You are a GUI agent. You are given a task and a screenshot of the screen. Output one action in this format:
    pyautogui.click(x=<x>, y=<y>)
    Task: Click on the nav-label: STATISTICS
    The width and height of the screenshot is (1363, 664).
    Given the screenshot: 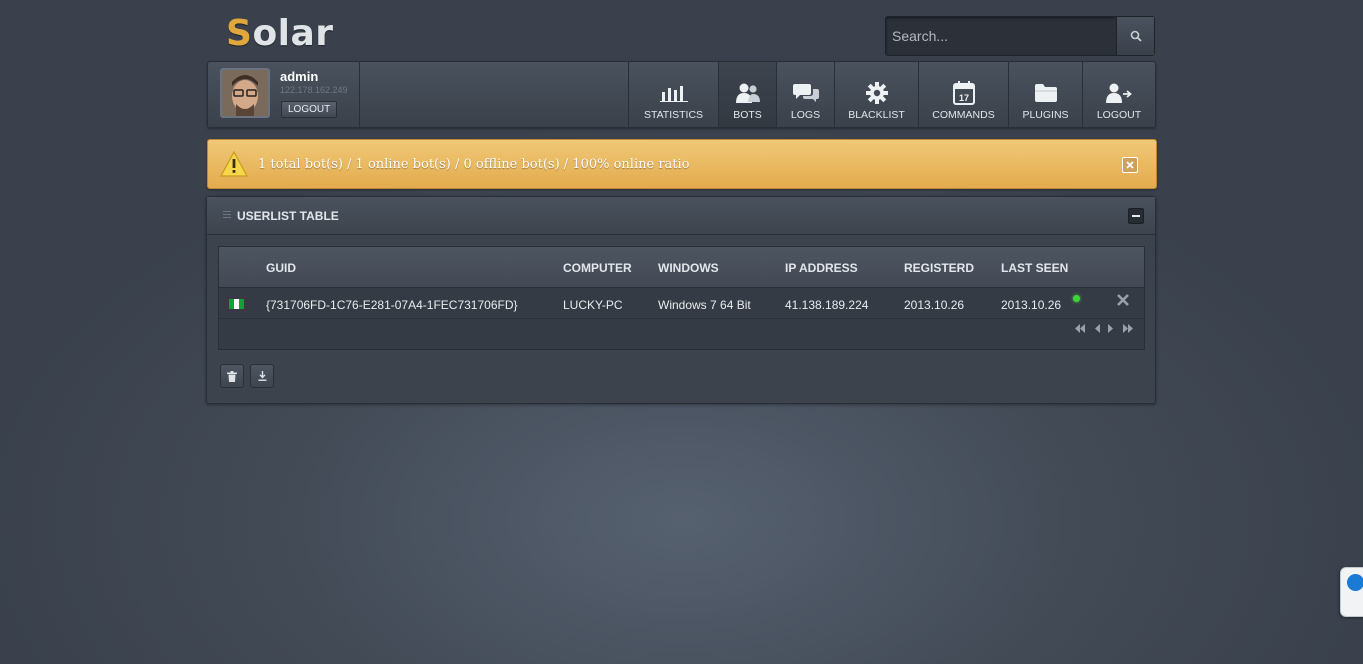 What is the action you would take?
    pyautogui.click(x=673, y=115)
    